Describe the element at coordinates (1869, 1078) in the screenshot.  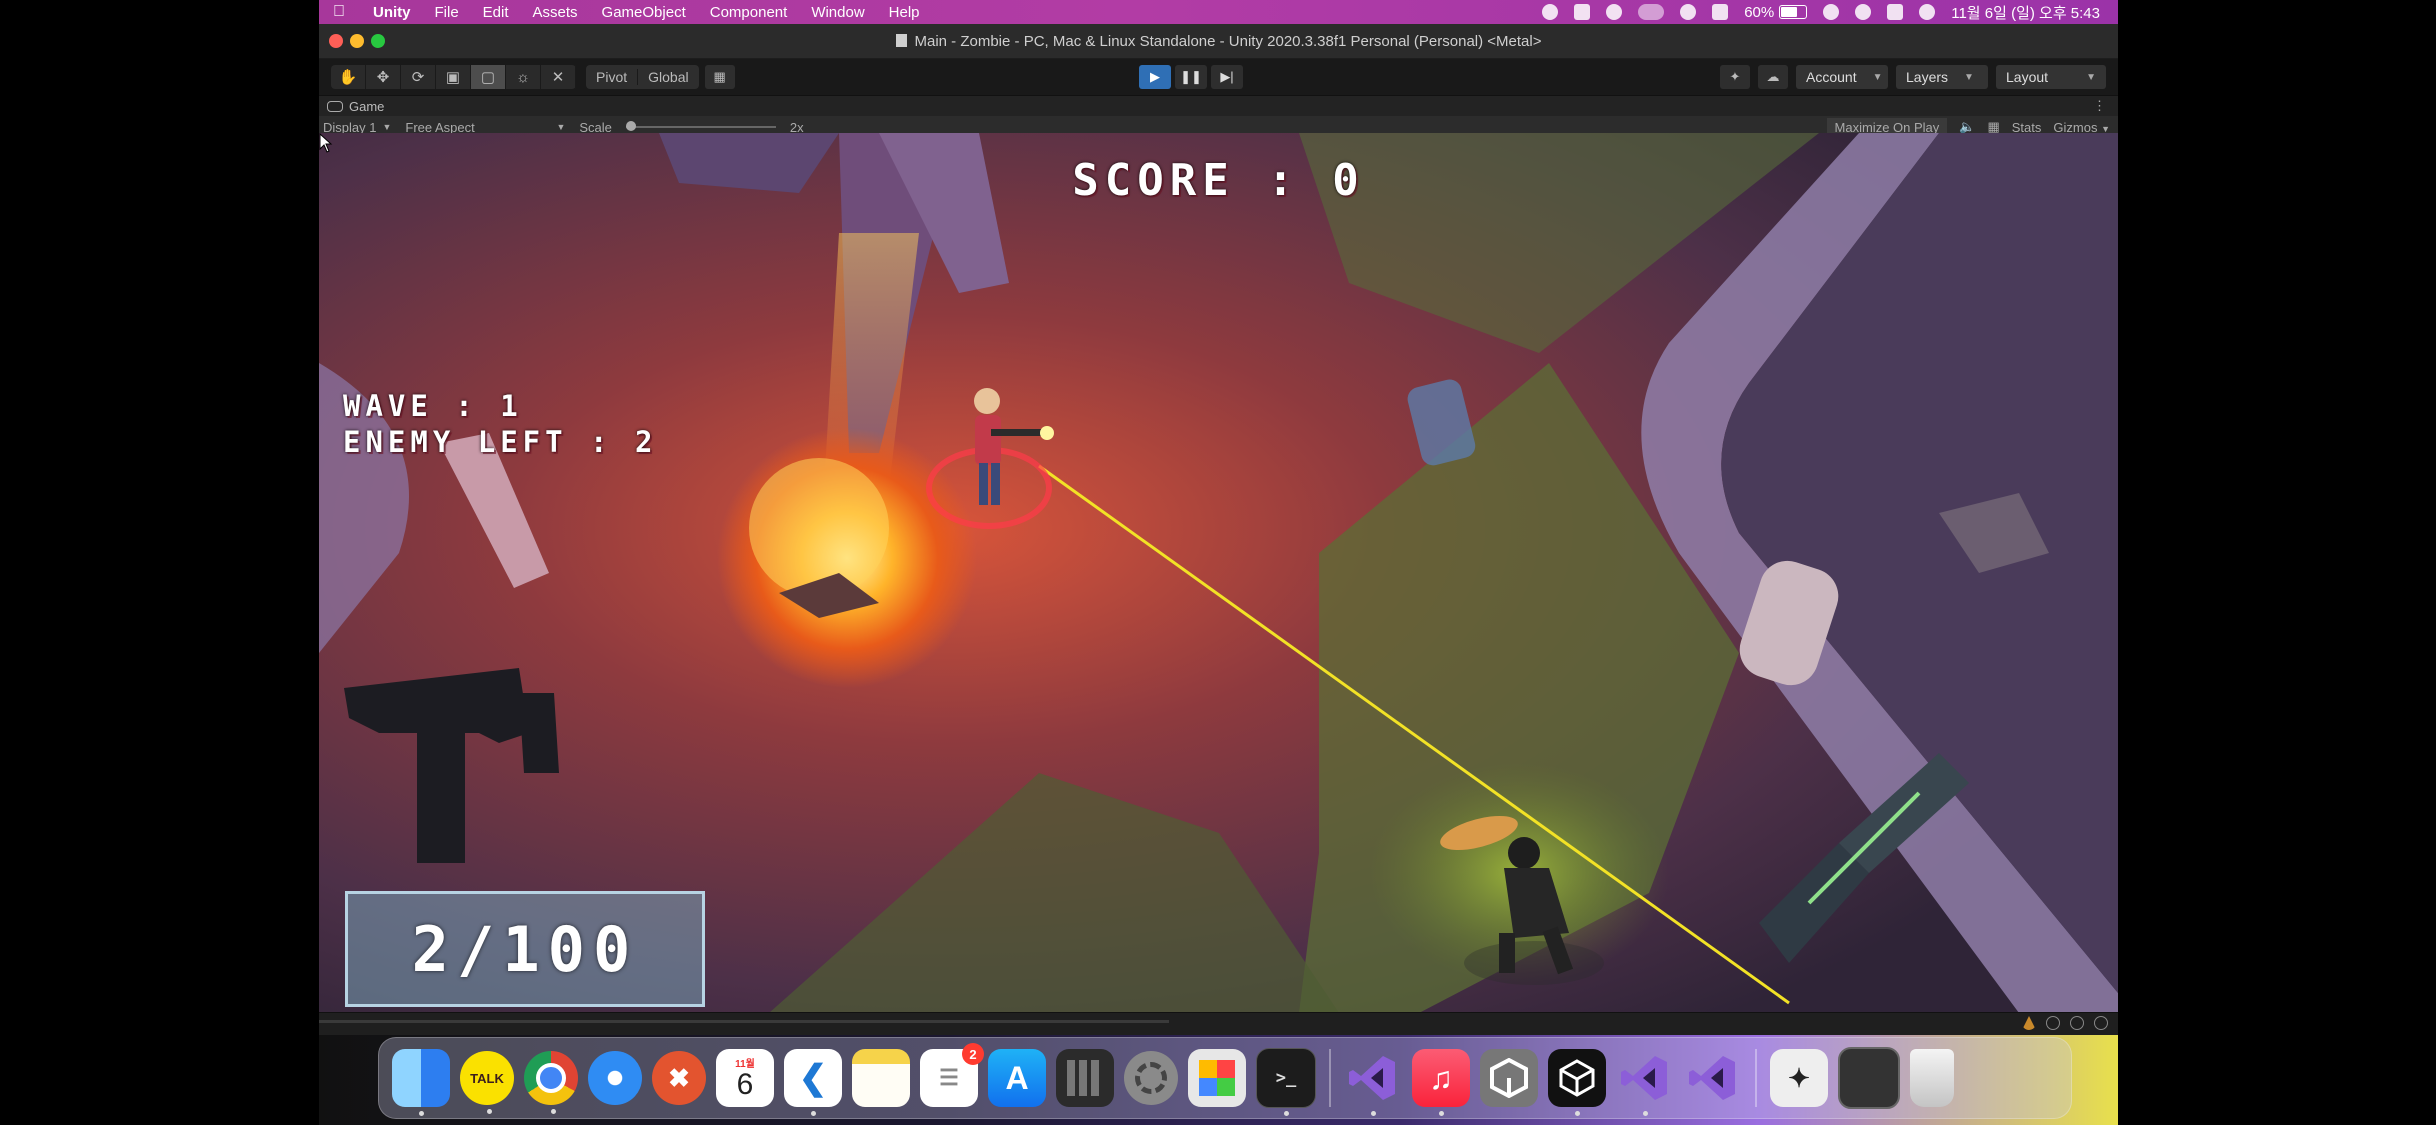
I see `activity-monitor-icon` at that location.